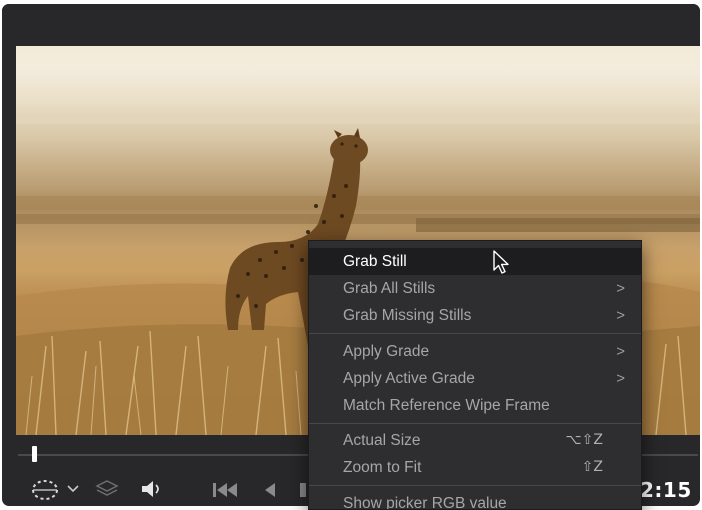  I want to click on menu-item-shortcut: ⌥⇧Z, so click(584, 440).